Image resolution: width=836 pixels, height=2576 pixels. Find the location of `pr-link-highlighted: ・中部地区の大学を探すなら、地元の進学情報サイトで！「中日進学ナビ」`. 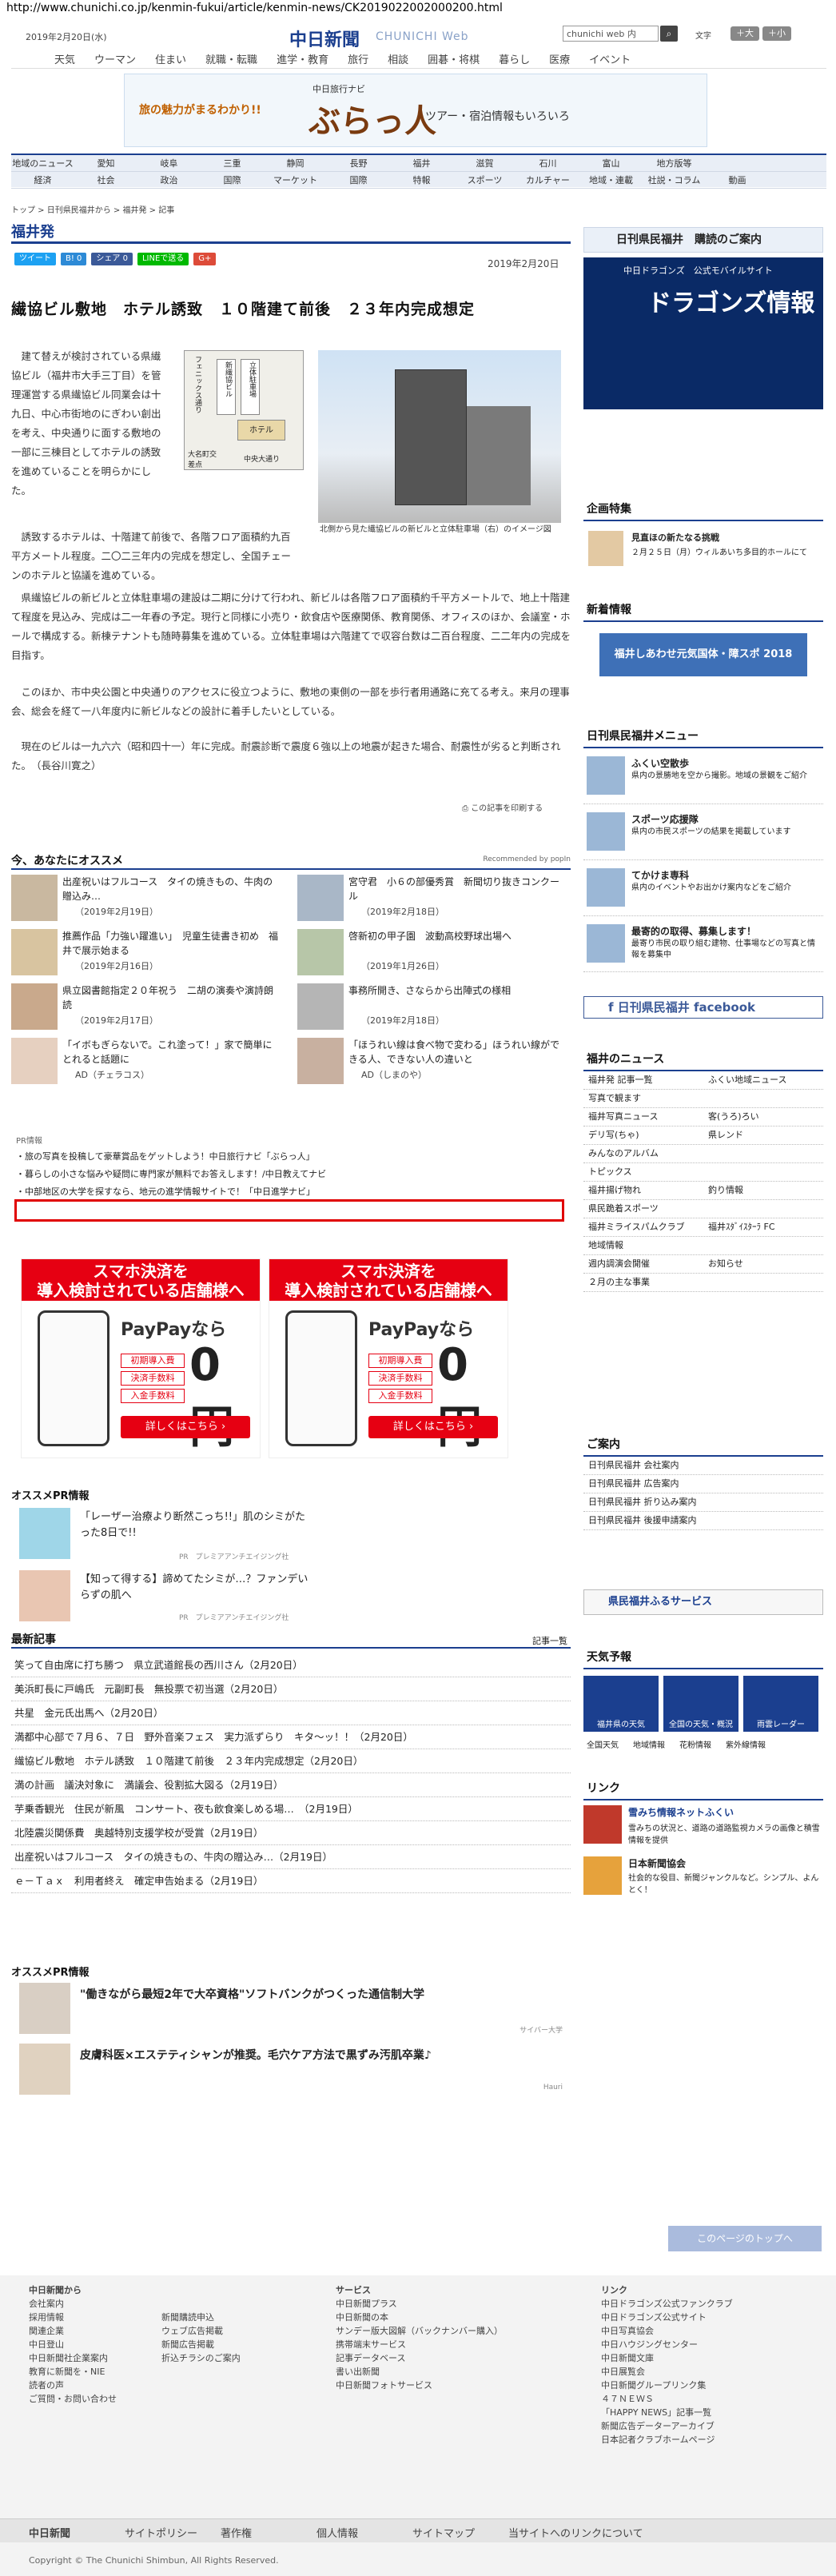

pr-link-highlighted: ・中部地区の大学を探すなら、地元の進学情報サイトで！「中日進学ナビ」 is located at coordinates (171, 1192).